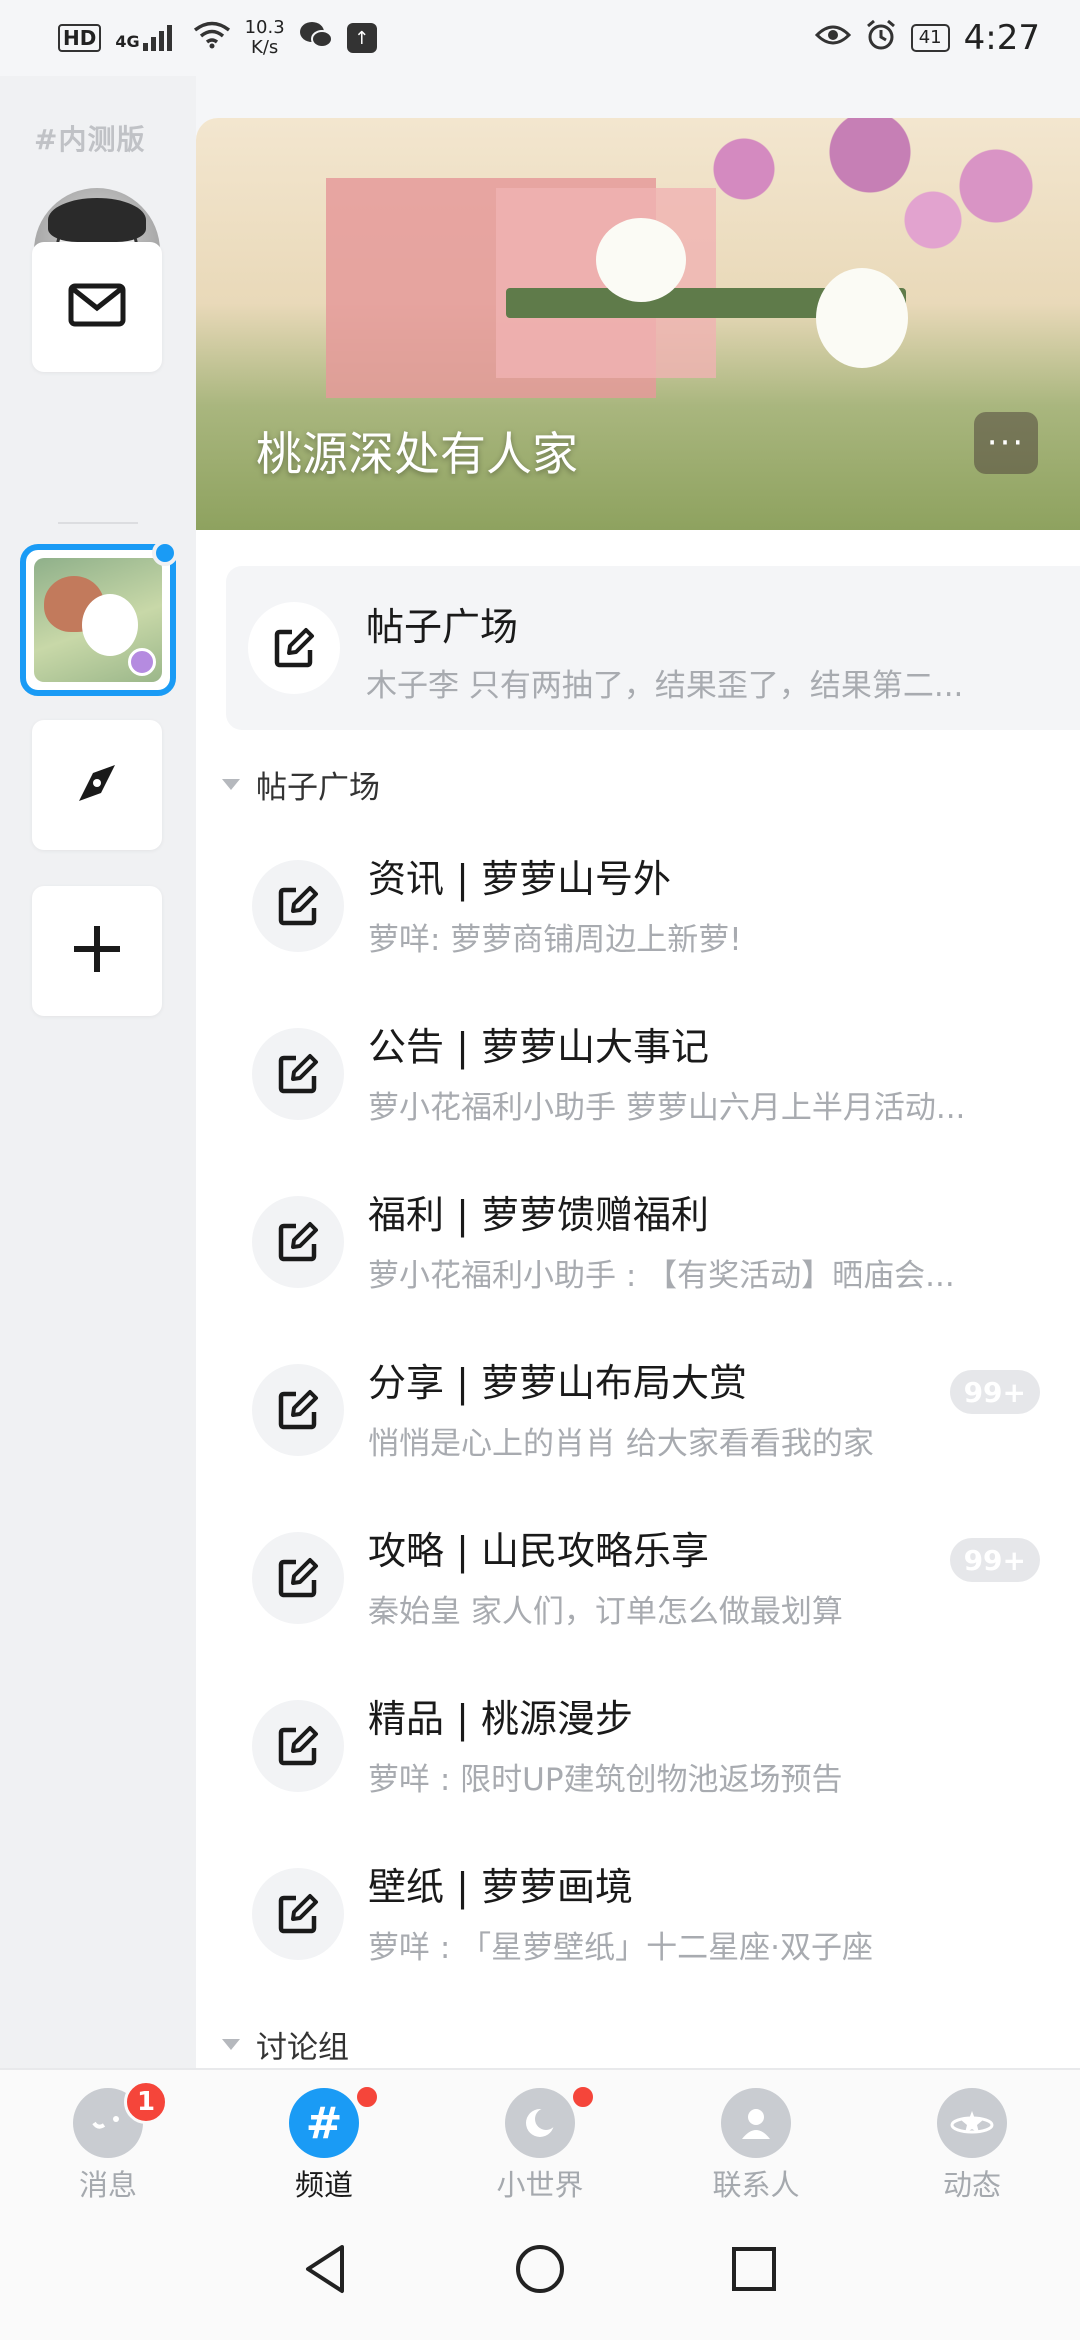 The width and height of the screenshot is (1080, 2340). I want to click on channel-preview: 萝咩: 萝萝商铺周边上新萝!, so click(555, 940).